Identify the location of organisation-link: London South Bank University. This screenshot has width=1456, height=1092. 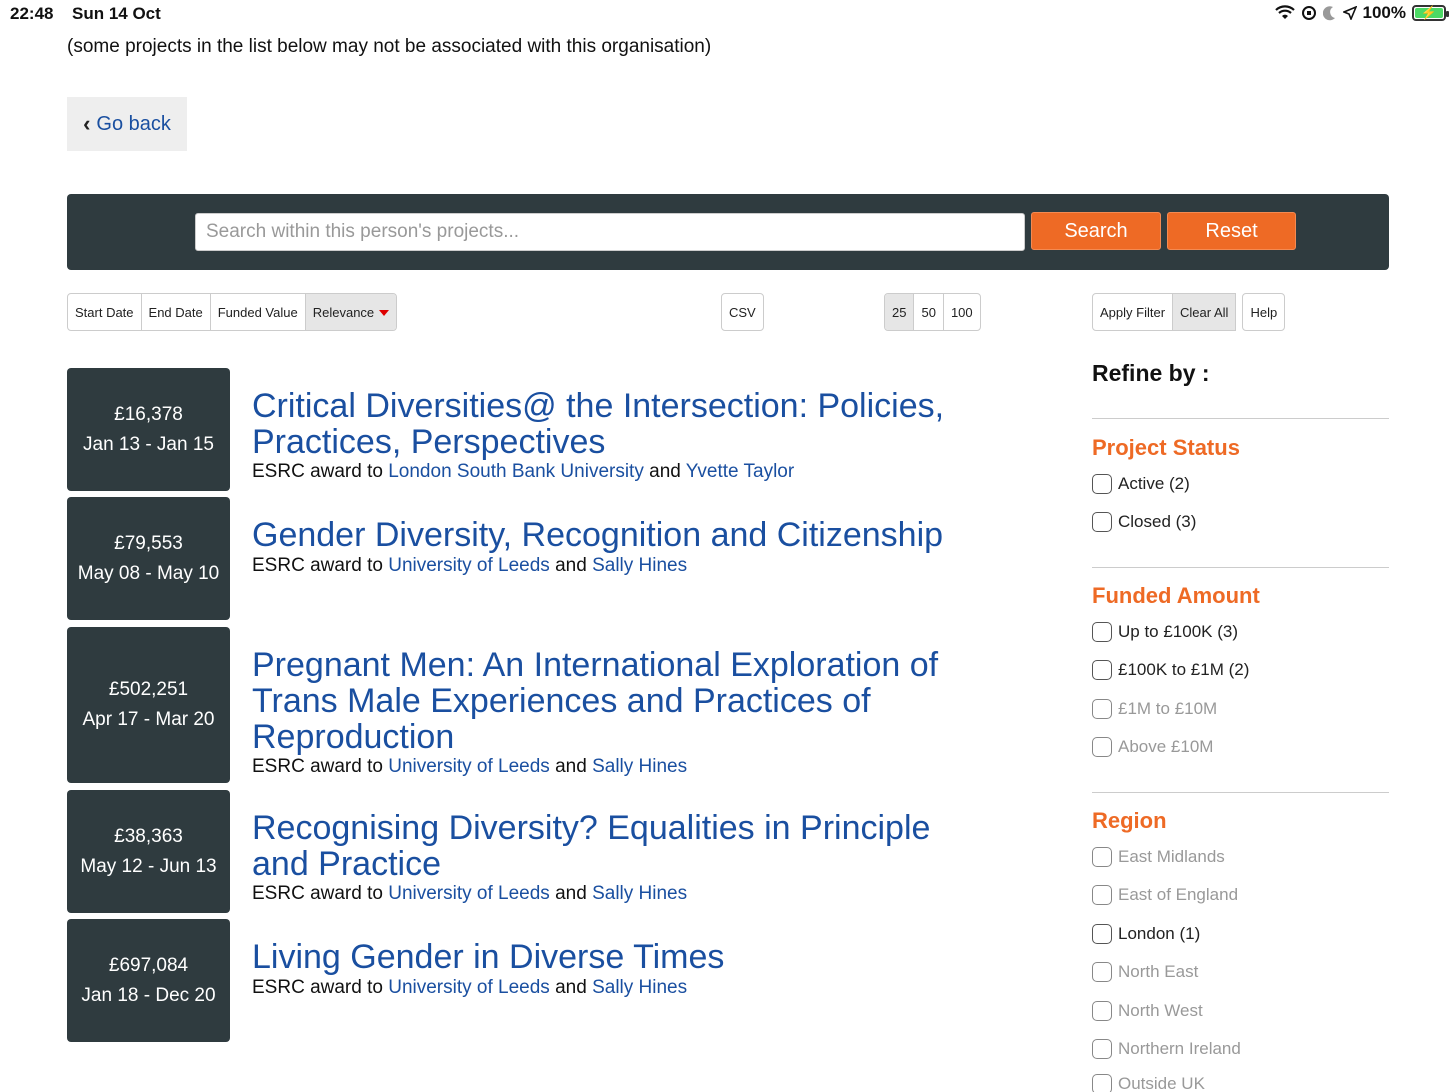
(516, 471).